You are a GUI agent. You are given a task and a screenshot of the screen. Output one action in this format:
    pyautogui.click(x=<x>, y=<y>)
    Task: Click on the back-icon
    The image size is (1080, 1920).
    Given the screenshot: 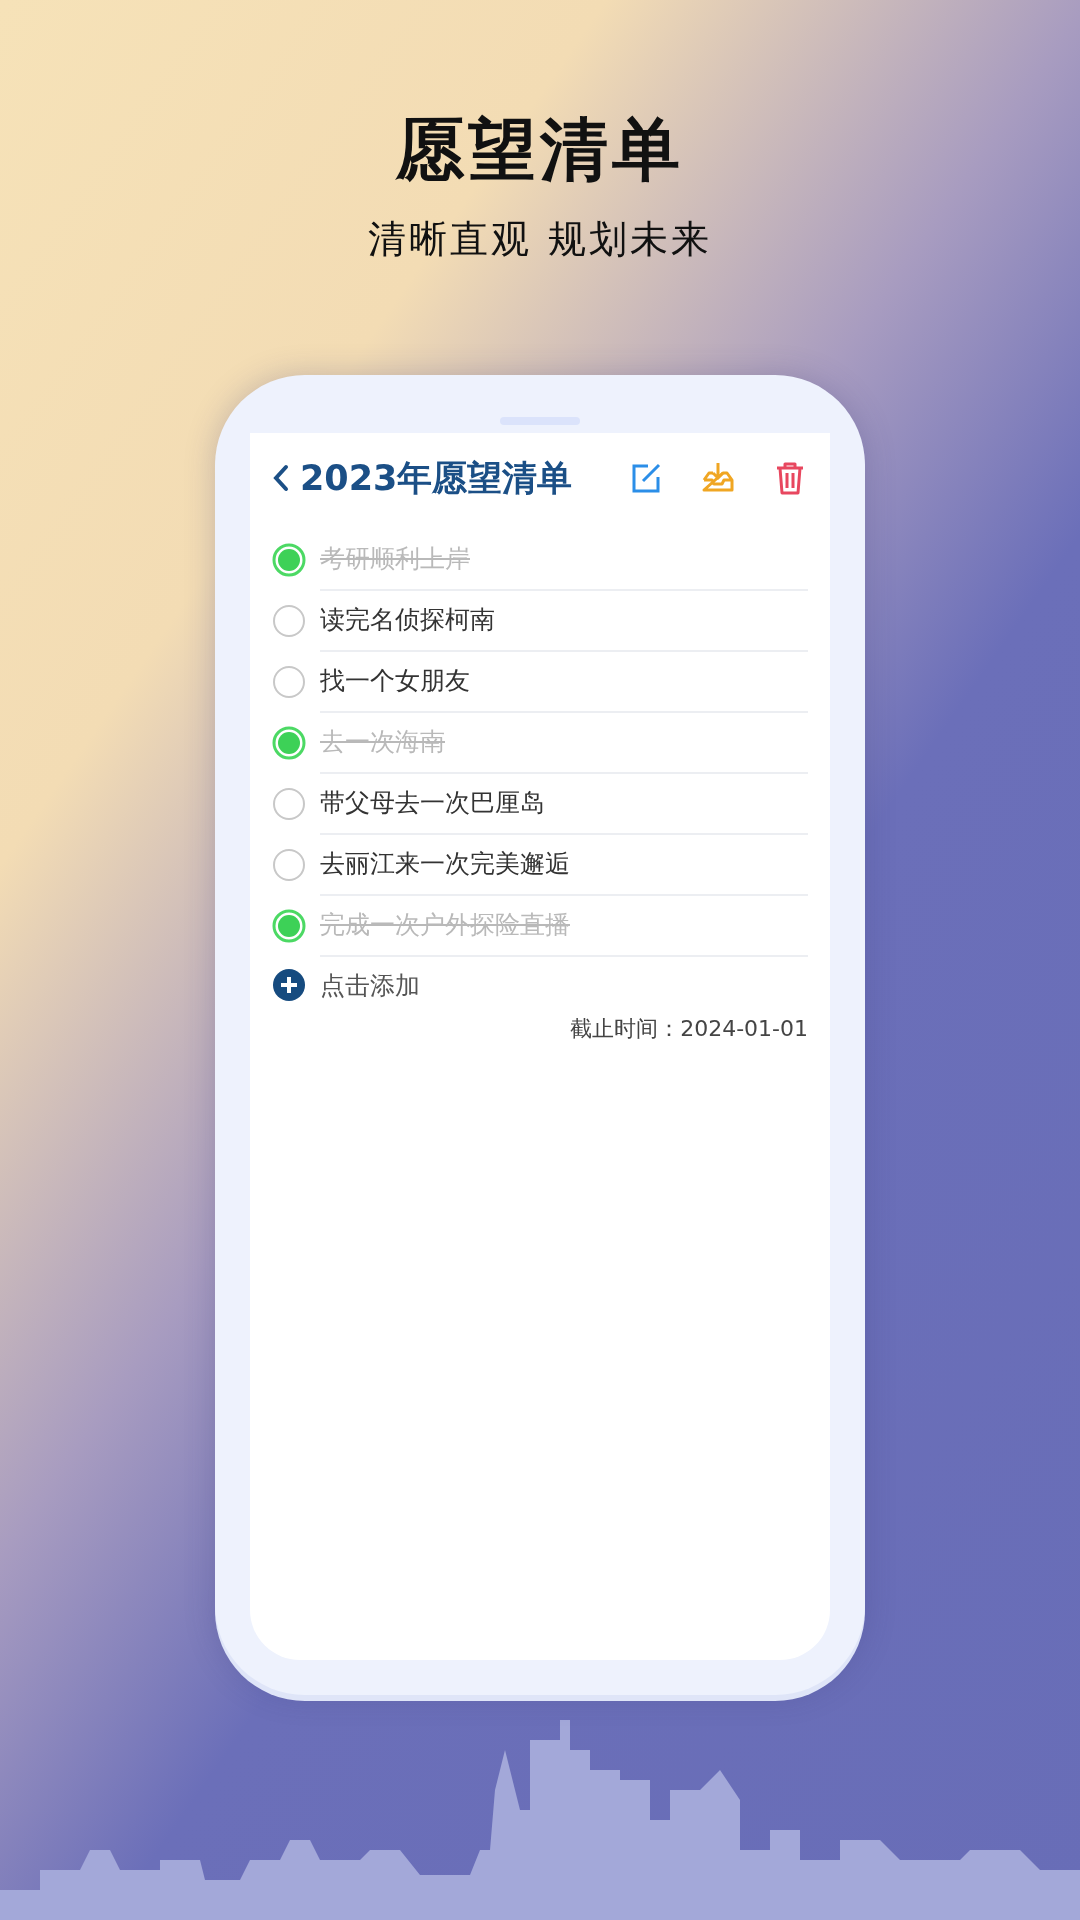 What is the action you would take?
    pyautogui.click(x=281, y=478)
    